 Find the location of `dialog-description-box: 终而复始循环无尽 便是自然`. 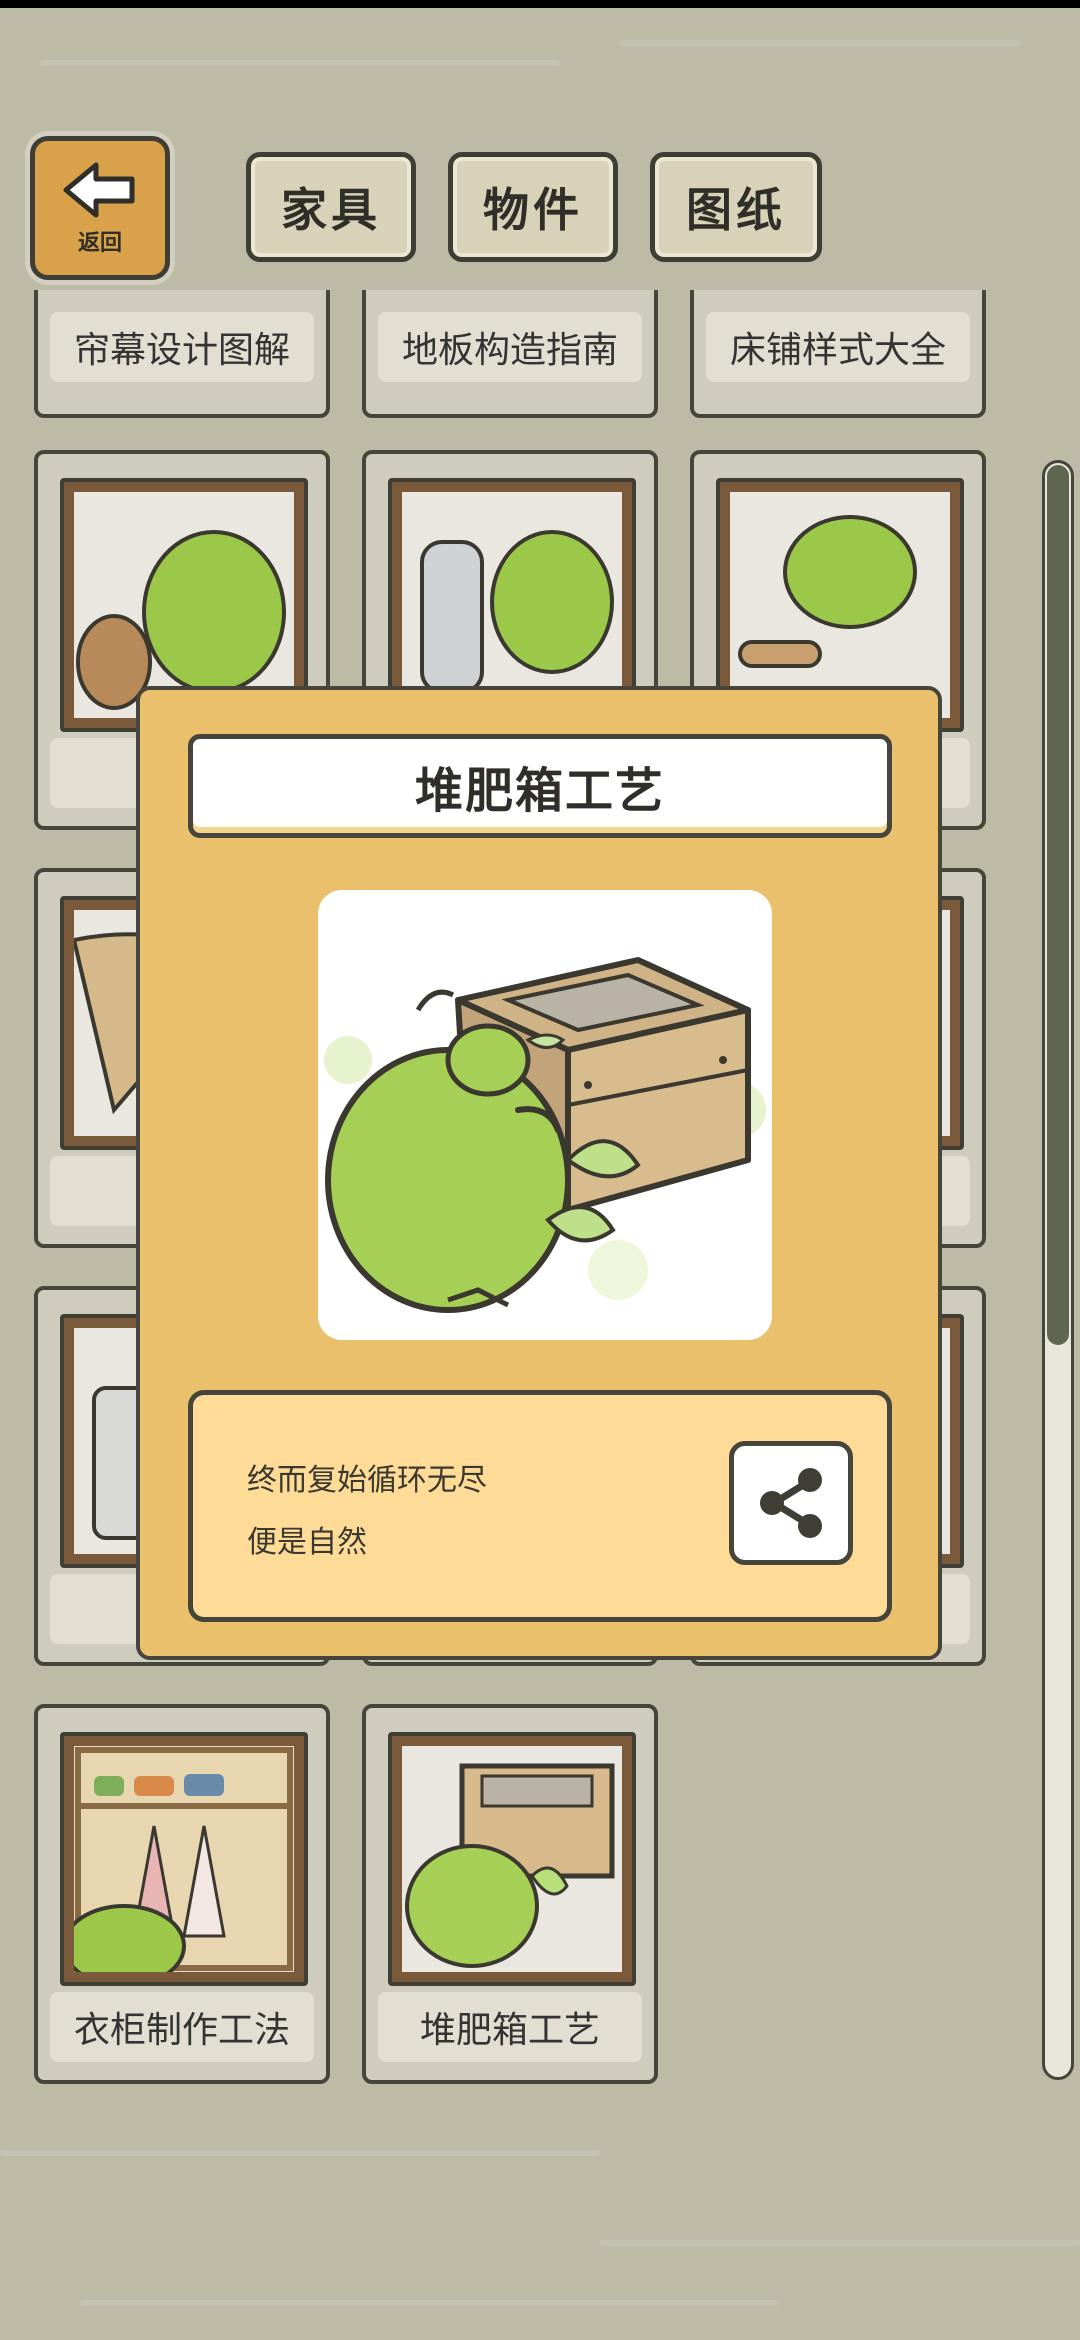

dialog-description-box: 终而复始循环无尽 便是自然 is located at coordinates (540, 1506).